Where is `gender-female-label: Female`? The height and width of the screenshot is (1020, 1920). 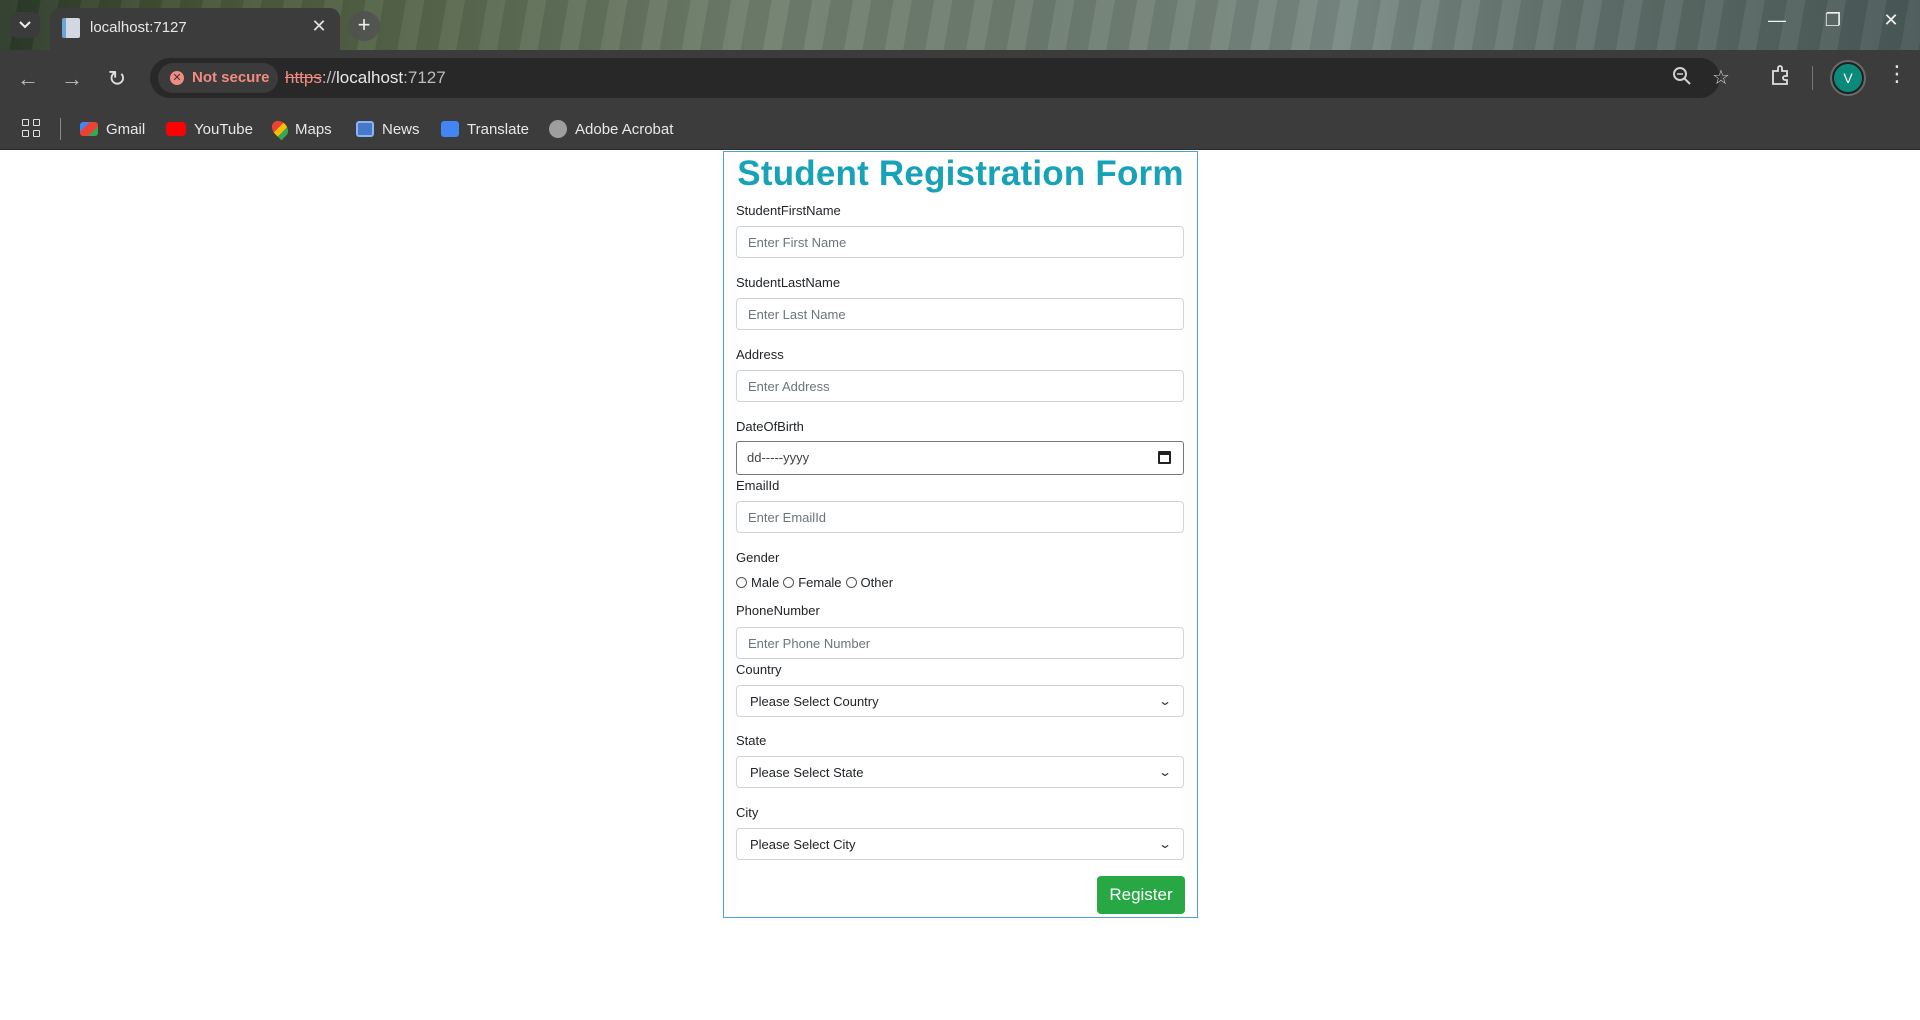 gender-female-label: Female is located at coordinates (820, 582).